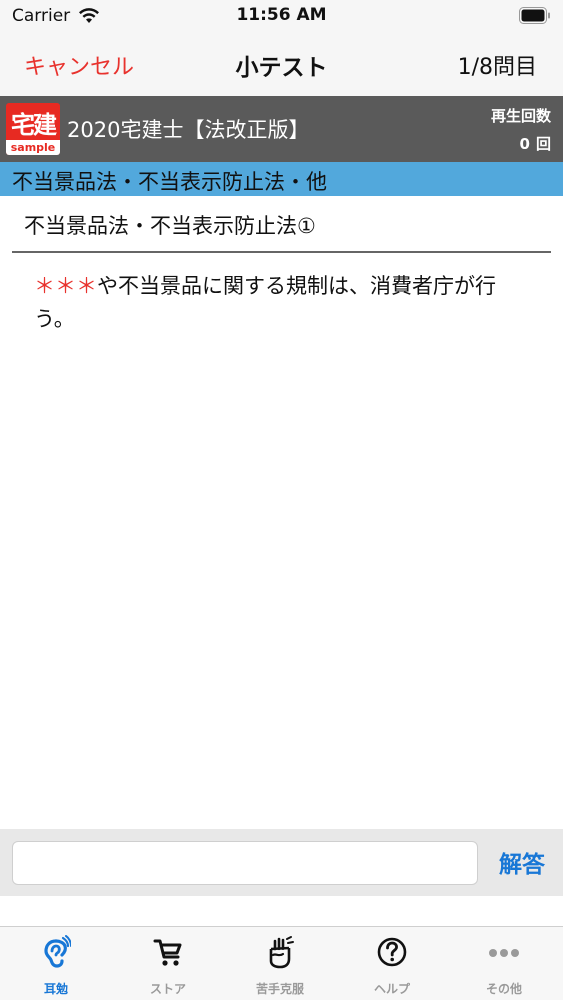  Describe the element at coordinates (265, 302) in the screenshot. I see `question-body: や不当景品に関する規制は、消費者庁が行う。` at that location.